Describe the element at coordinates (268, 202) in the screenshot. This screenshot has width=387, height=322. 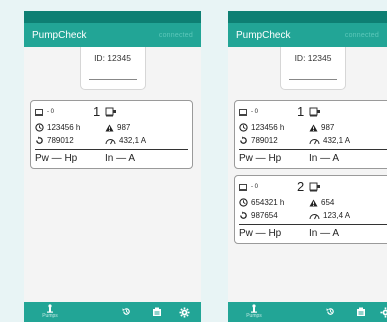
I see `runtime-value: 654321 h` at that location.